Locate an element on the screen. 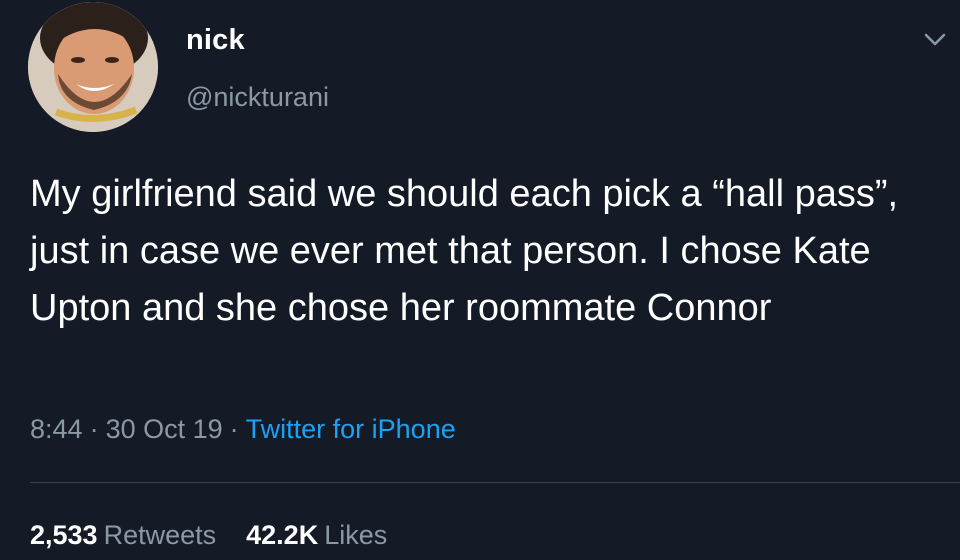 The width and height of the screenshot is (960, 560). likes-stat: 42.2K Likes is located at coordinates (316, 535).